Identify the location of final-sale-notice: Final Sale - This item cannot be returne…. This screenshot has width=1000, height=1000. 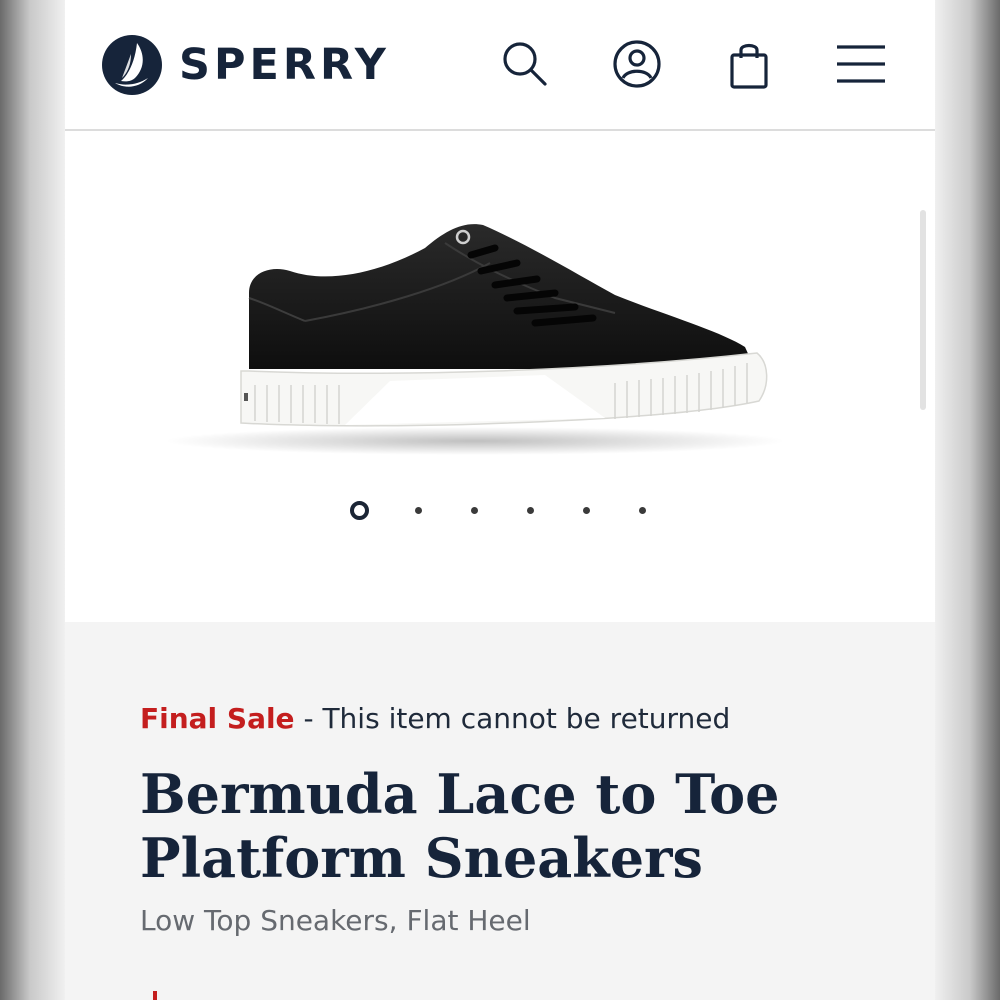
(435, 718).